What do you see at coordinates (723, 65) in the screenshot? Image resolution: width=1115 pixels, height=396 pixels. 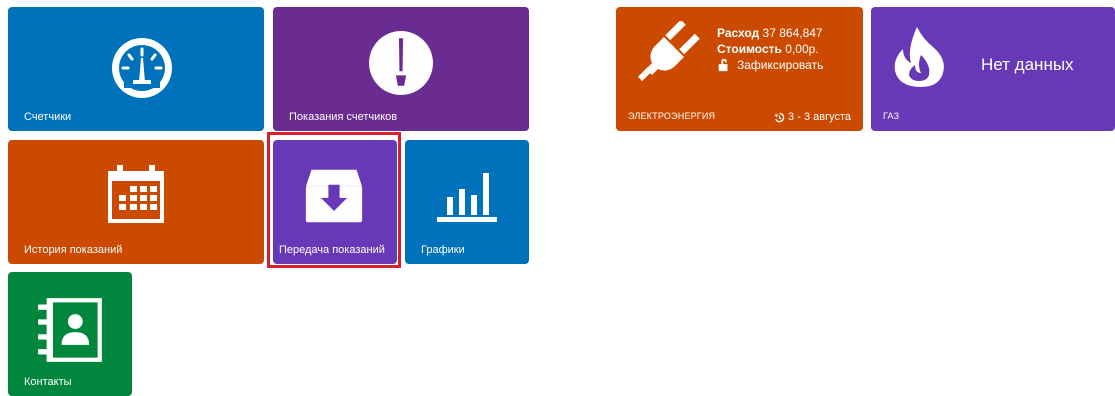 I see `unlock-icon` at bounding box center [723, 65].